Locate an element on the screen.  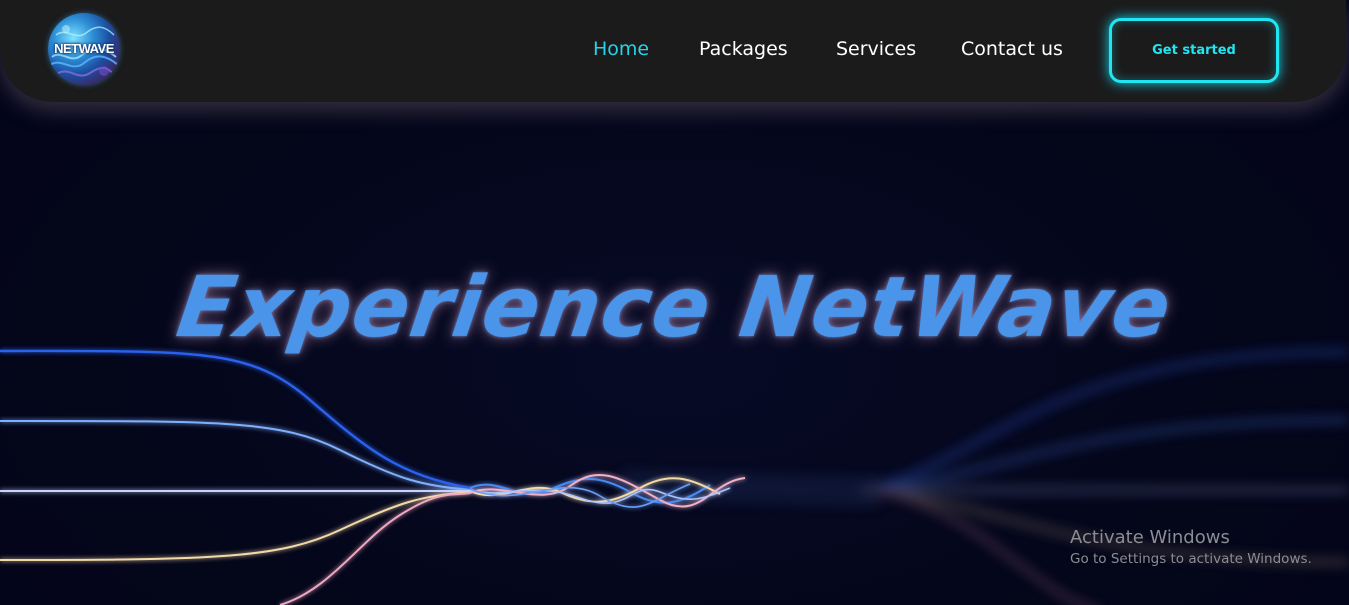
logo-text: NETWAVE is located at coordinates (84, 48).